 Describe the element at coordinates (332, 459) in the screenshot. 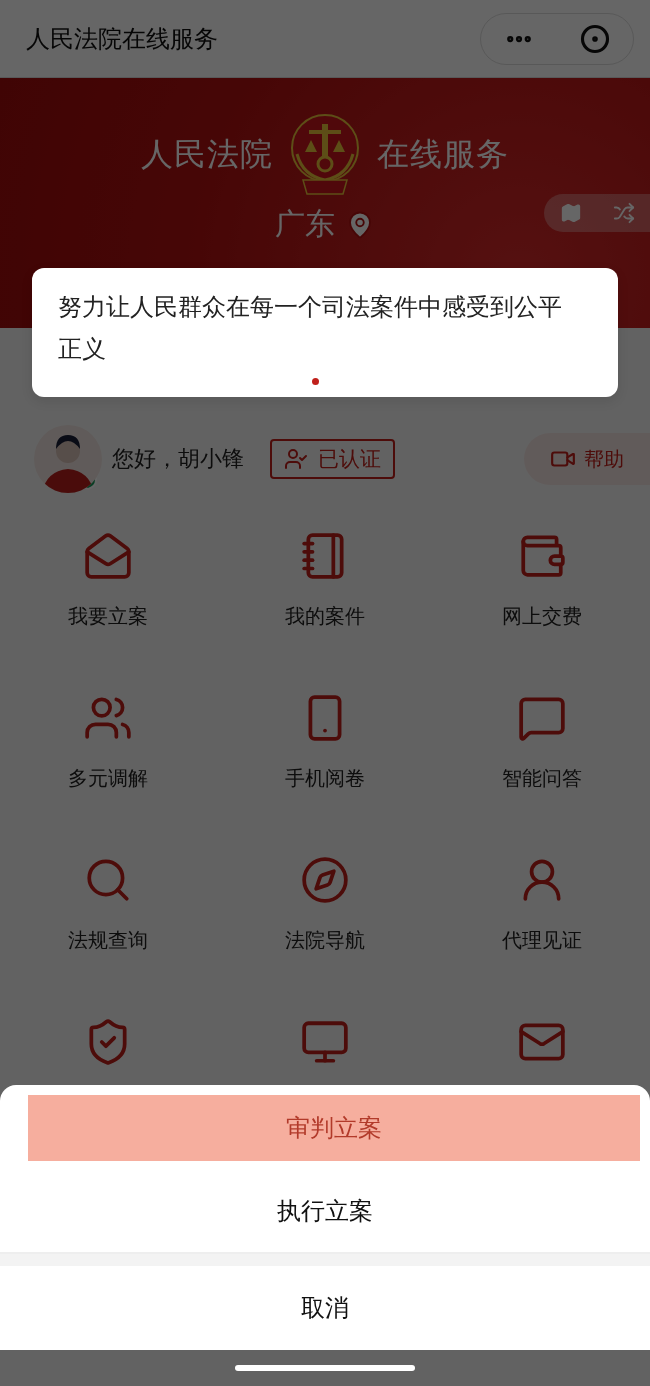

I see `verified-badge: 已认证` at that location.